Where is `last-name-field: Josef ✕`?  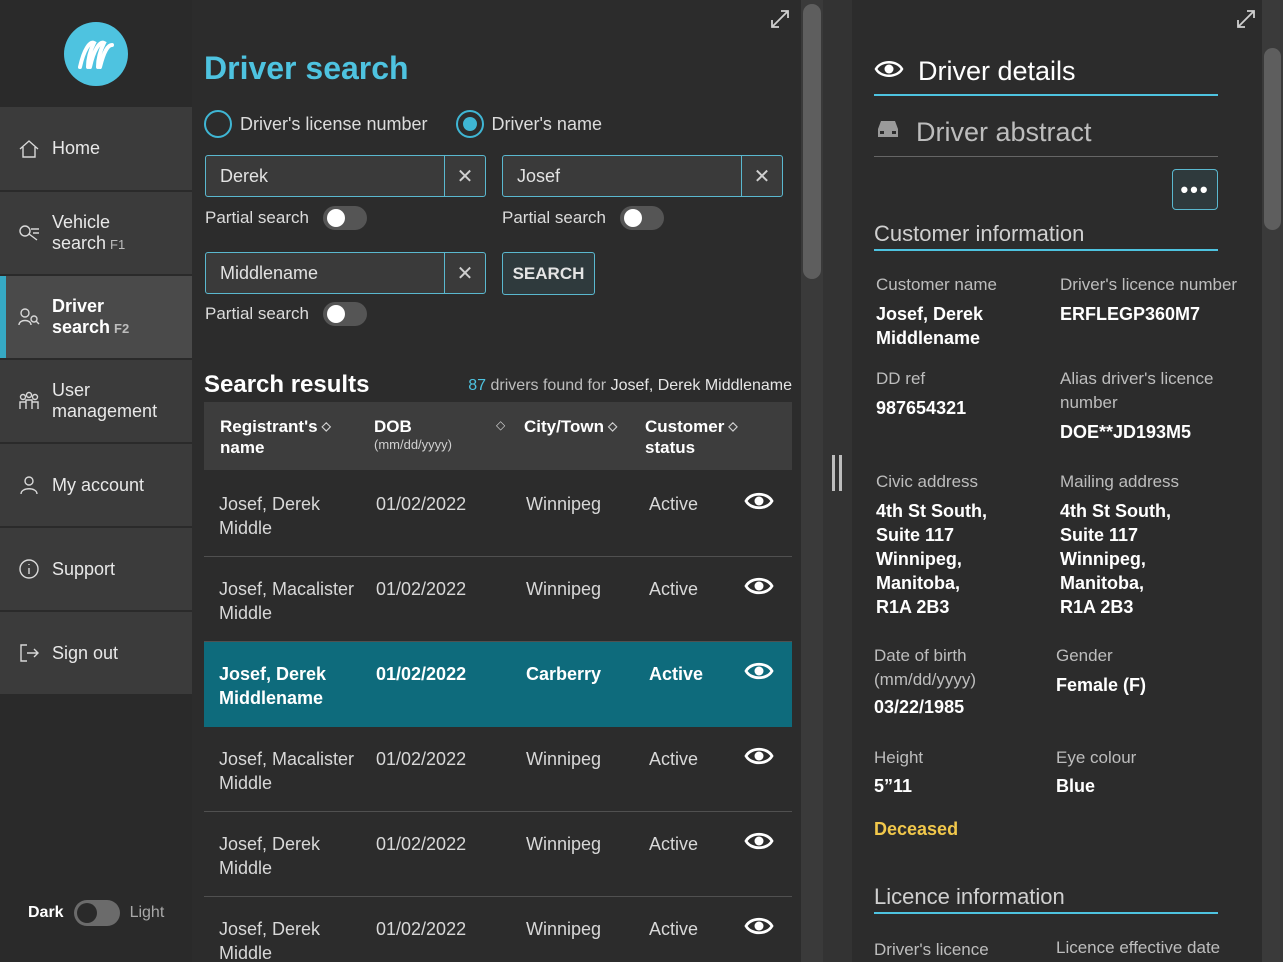 last-name-field: Josef ✕ is located at coordinates (642, 176).